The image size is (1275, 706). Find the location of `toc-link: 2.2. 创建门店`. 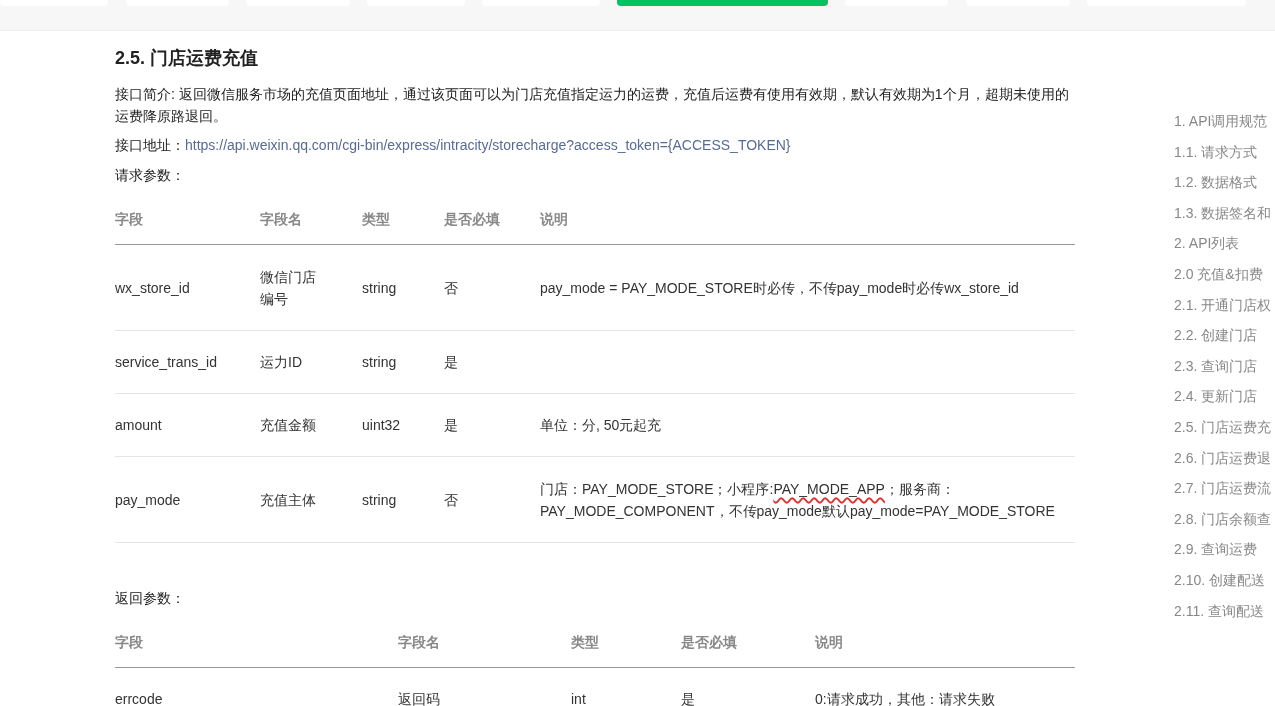

toc-link: 2.2. 创建门店 is located at coordinates (1216, 335).